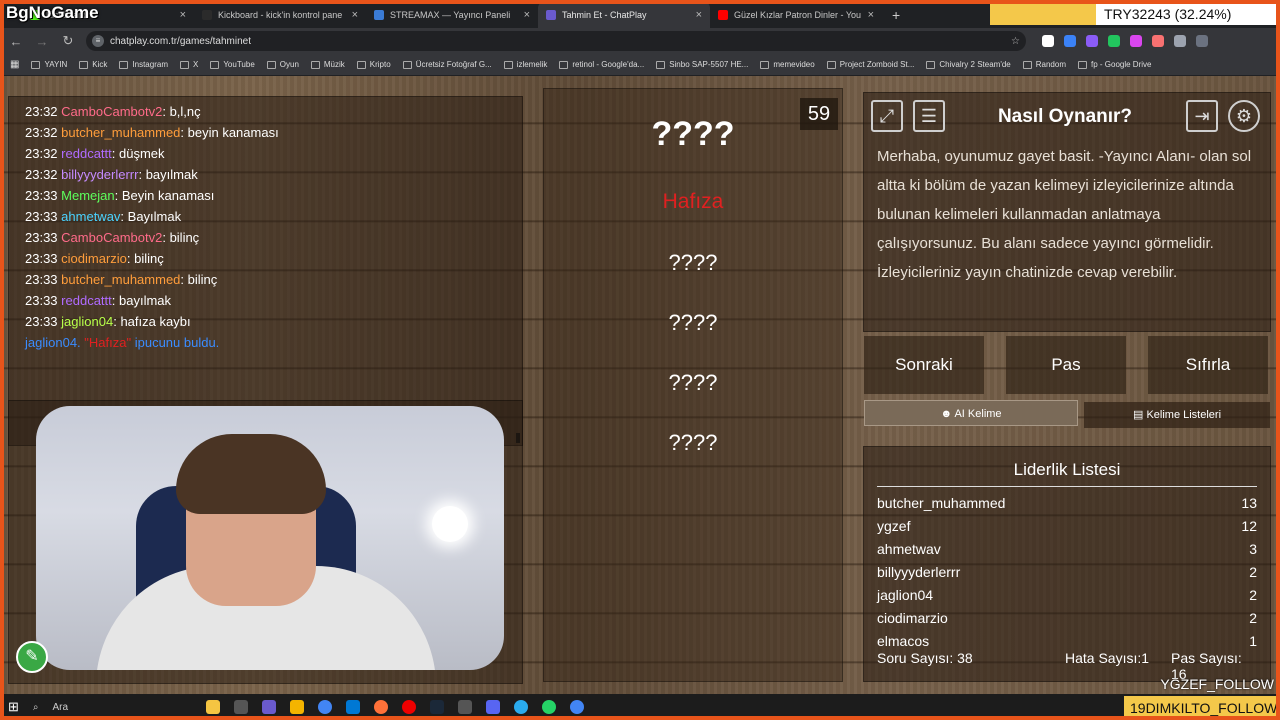  What do you see at coordinates (32, 657) in the screenshot?
I see `edit-pen-icon: ✎` at bounding box center [32, 657].